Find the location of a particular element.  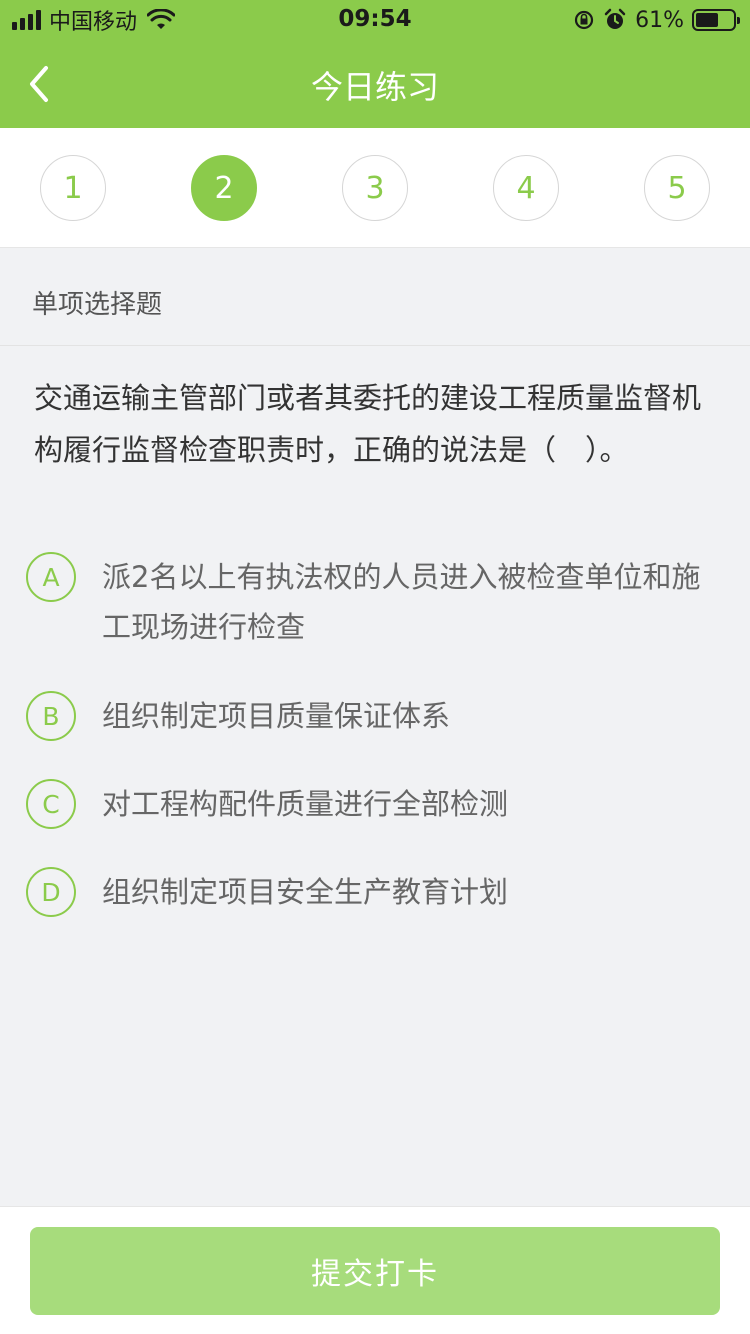

option-c-text: 对工程构配件质量进行全部检测 is located at coordinates (305, 804).